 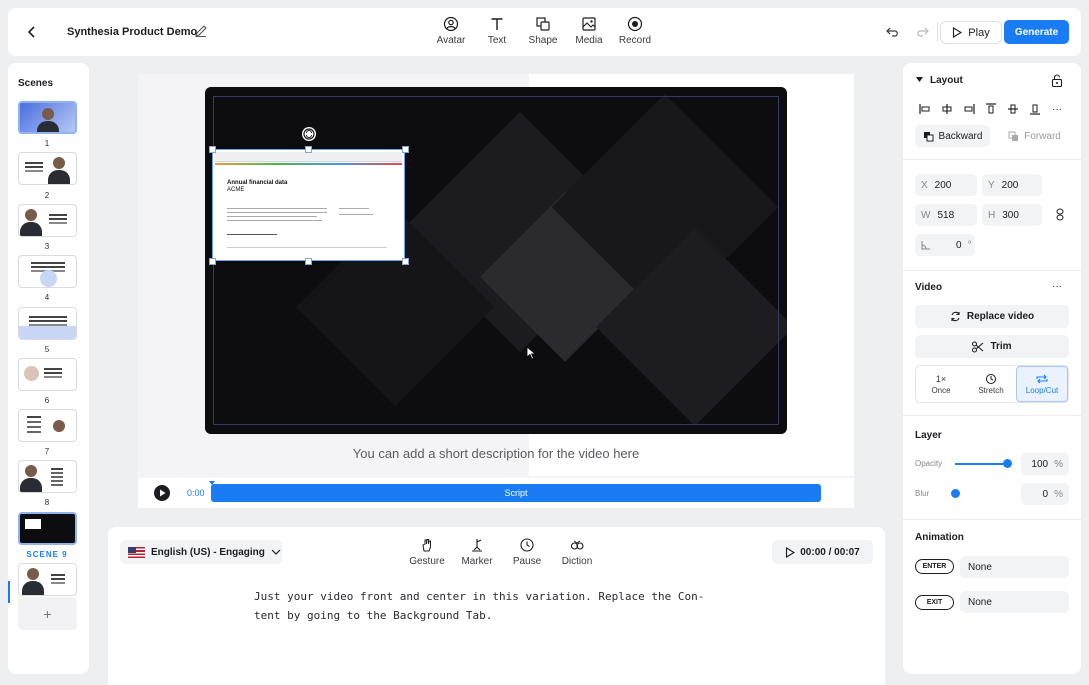 What do you see at coordinates (308, 205) in the screenshot?
I see `image-layer: Annual financial data ACME` at bounding box center [308, 205].